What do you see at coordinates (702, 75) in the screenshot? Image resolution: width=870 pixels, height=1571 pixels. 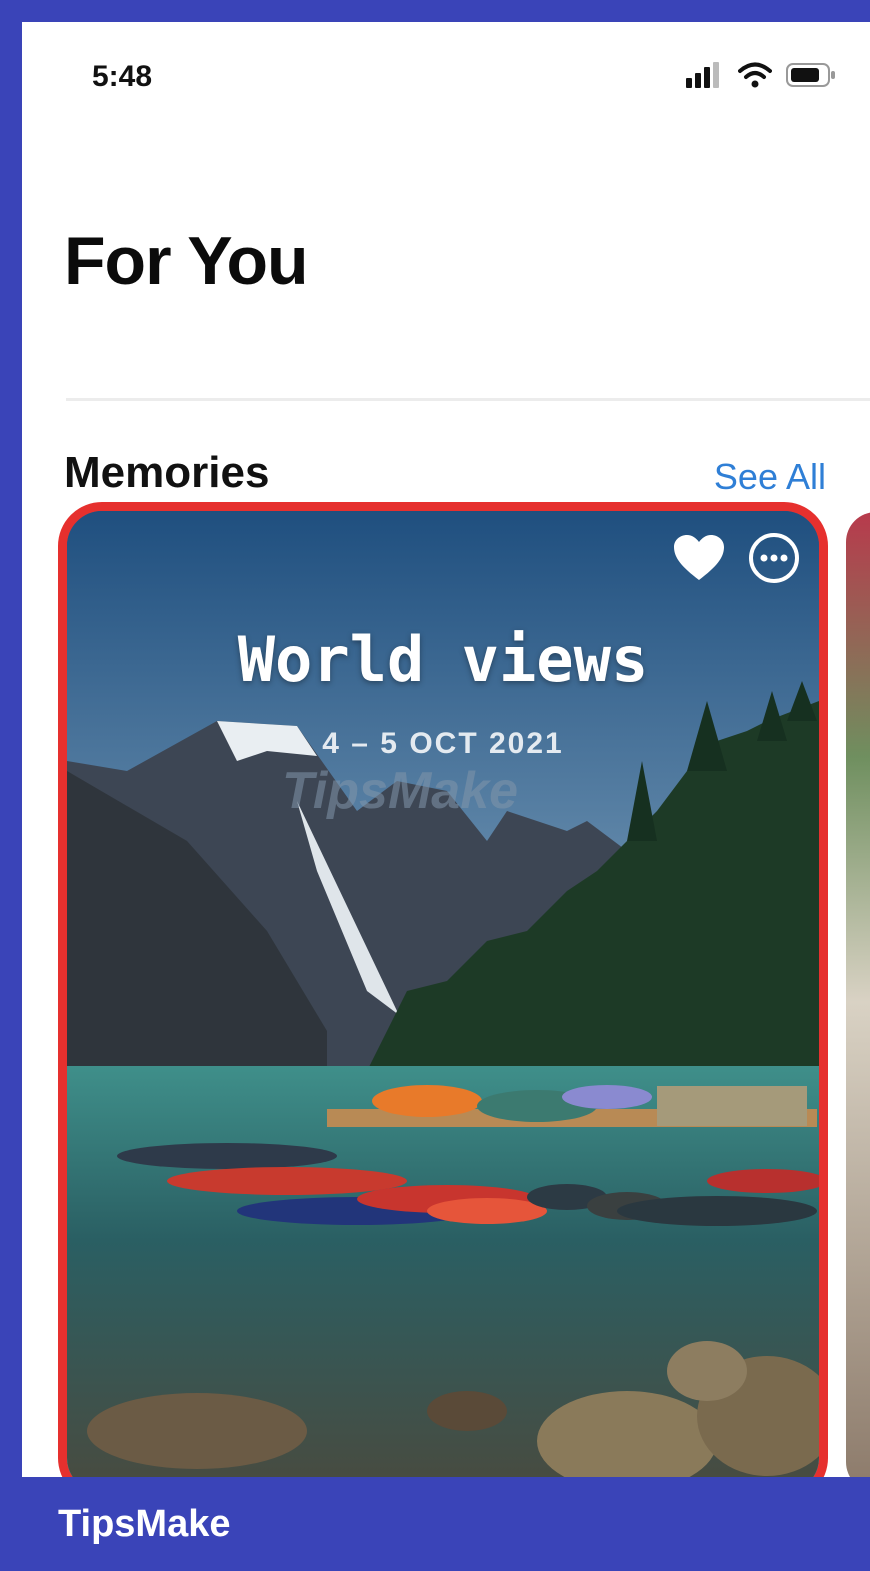 I see `signal-icon` at bounding box center [702, 75].